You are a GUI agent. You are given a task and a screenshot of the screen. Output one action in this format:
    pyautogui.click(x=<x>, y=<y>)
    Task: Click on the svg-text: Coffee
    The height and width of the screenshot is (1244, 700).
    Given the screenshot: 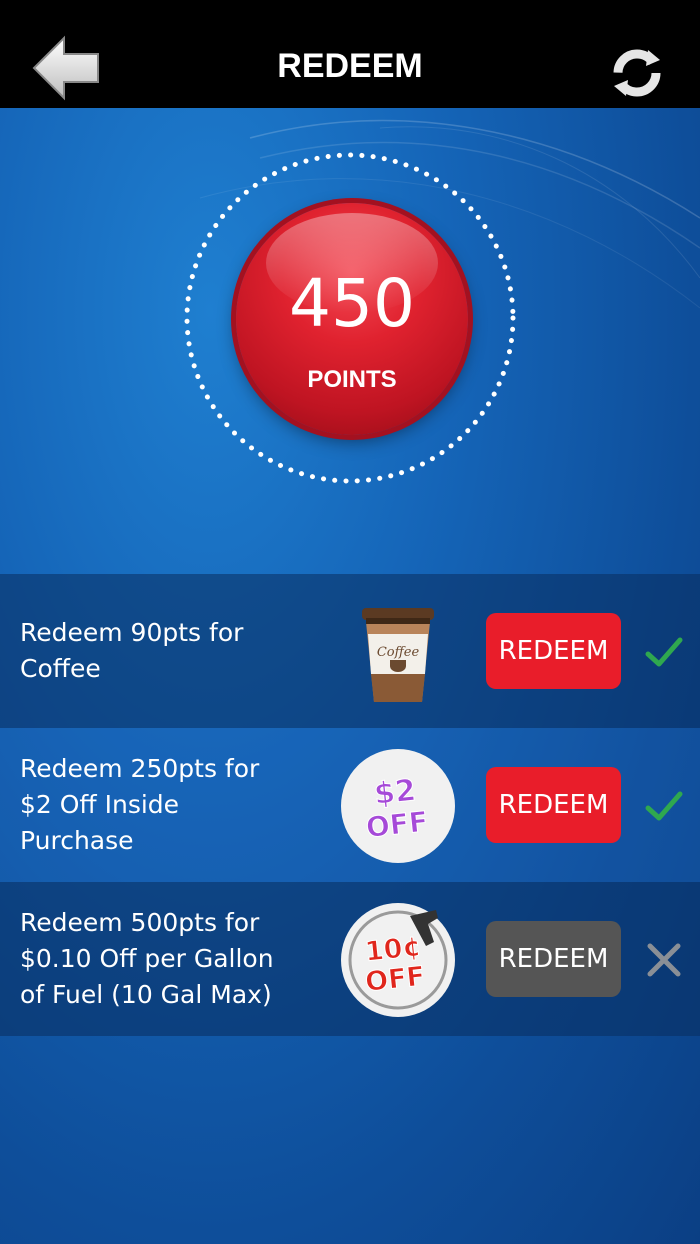 What is the action you would take?
    pyautogui.click(x=398, y=652)
    